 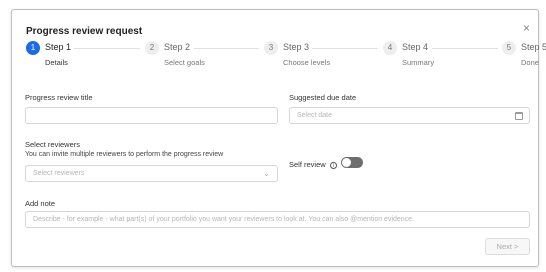 What do you see at coordinates (526, 28) in the screenshot?
I see `close-icon: ×` at bounding box center [526, 28].